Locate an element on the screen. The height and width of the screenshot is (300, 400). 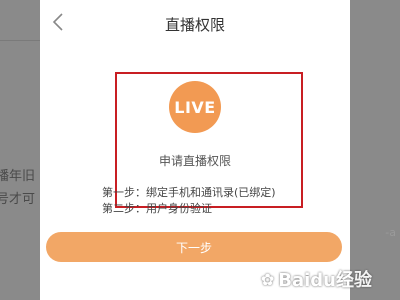
background-text-1: 播年旧 is located at coordinates (18, 176).